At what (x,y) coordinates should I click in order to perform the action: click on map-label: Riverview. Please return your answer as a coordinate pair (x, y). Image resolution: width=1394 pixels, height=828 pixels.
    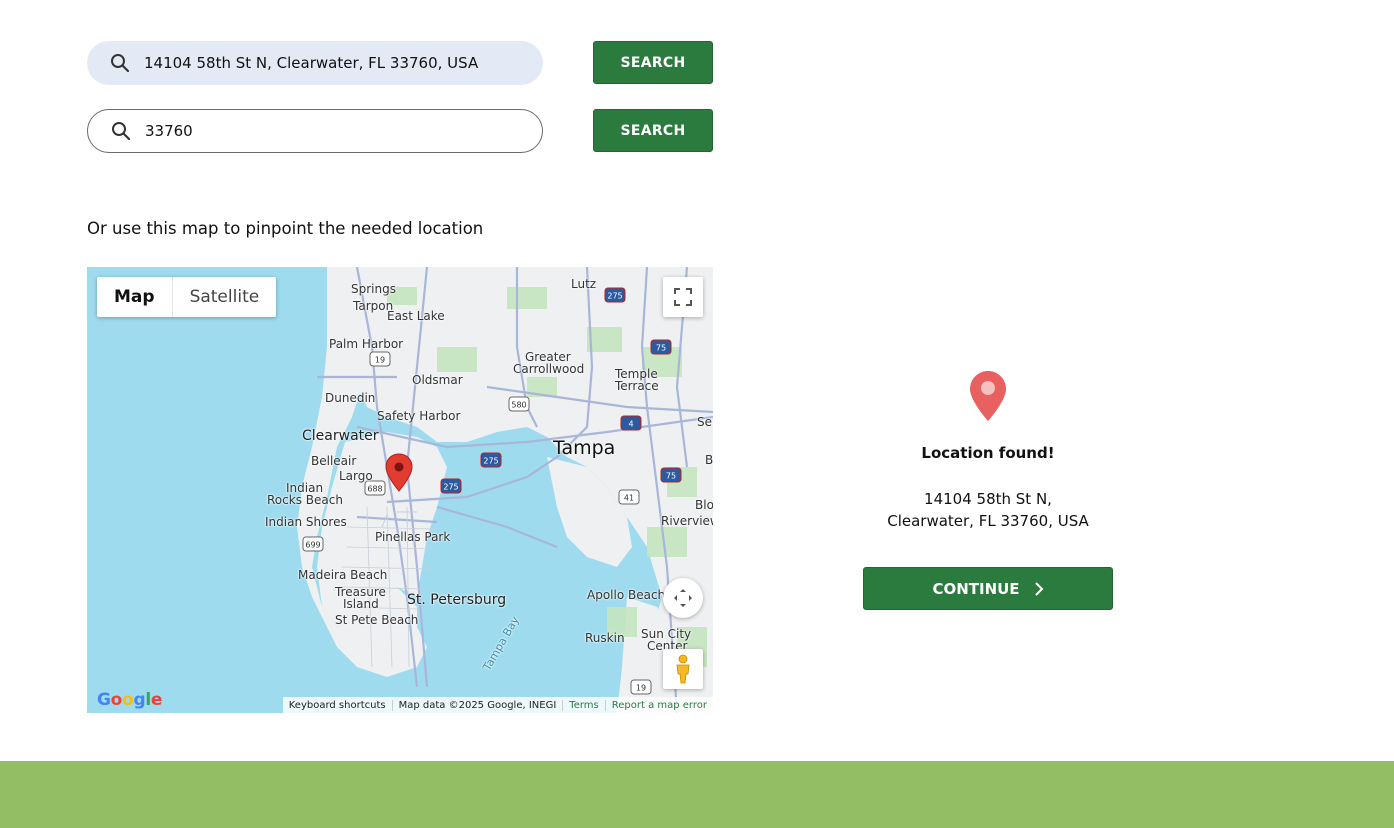
    Looking at the image, I should click on (687, 521).